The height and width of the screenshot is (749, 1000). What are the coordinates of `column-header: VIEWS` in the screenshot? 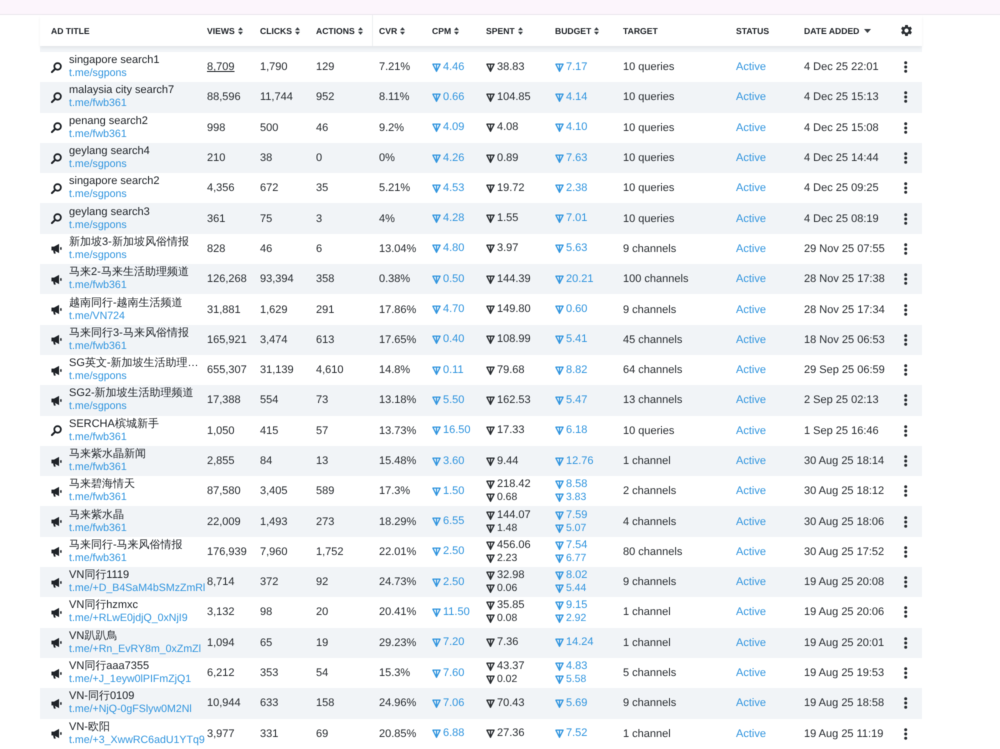 It's located at (225, 31).